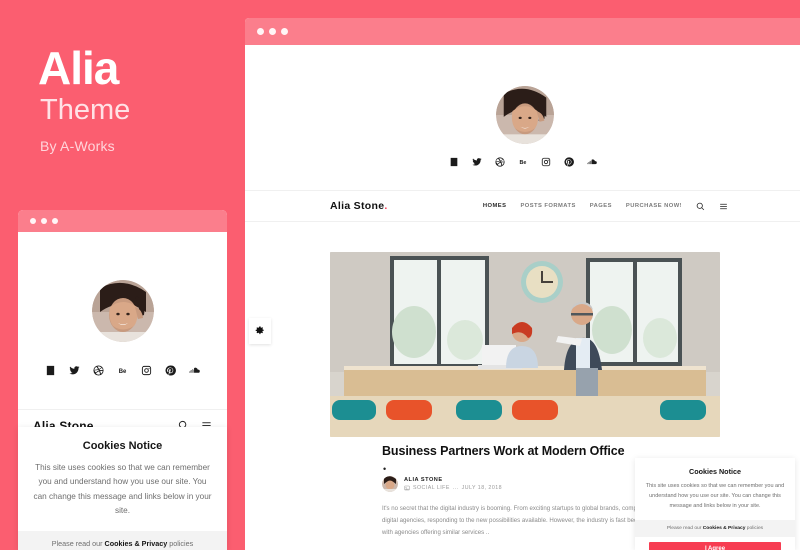 The image size is (800, 550). What do you see at coordinates (715, 546) in the screenshot?
I see `cookies-agree-button: I Agree` at bounding box center [715, 546].